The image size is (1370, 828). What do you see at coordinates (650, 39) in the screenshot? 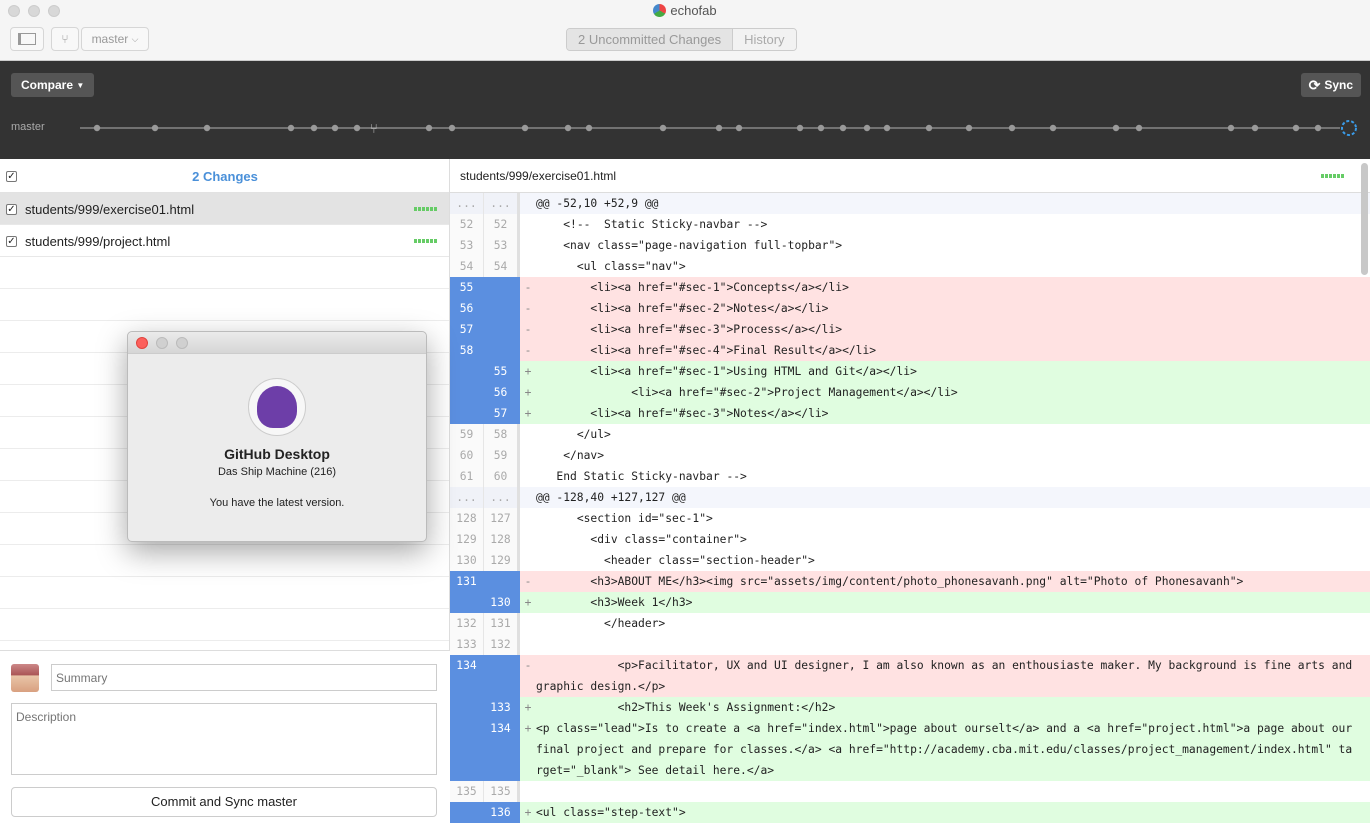
I see `tab-uncommitted-changes: 2 Uncommitted Changes` at bounding box center [650, 39].